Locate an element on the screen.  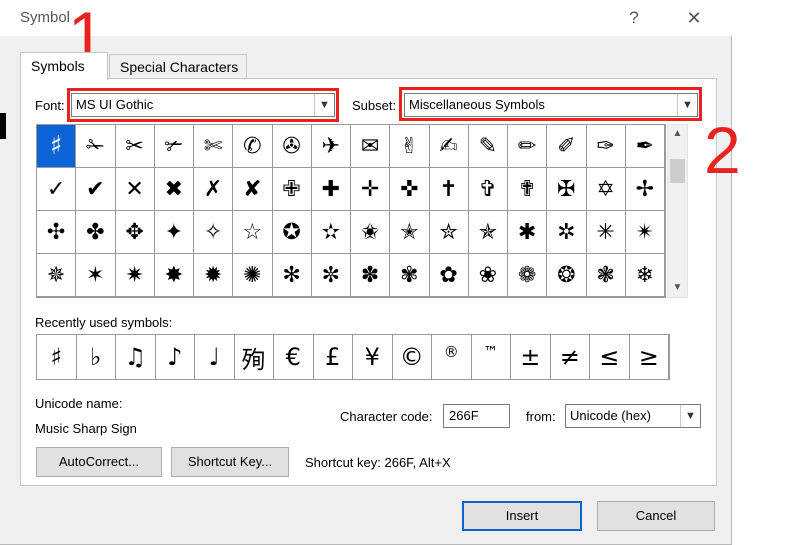
symbol-cell: ❀ is located at coordinates (488, 275).